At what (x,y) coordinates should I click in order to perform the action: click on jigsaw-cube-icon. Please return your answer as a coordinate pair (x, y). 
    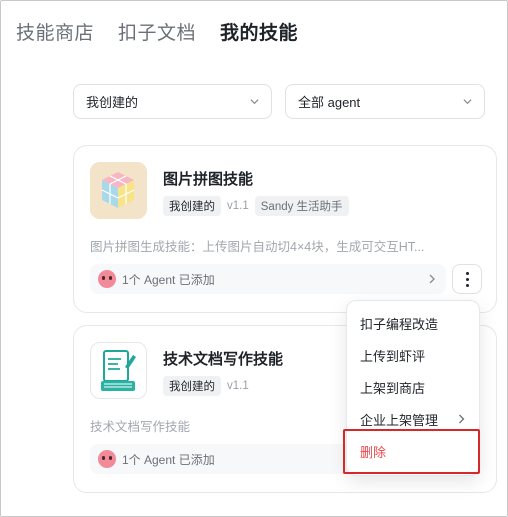
    Looking at the image, I should click on (118, 190).